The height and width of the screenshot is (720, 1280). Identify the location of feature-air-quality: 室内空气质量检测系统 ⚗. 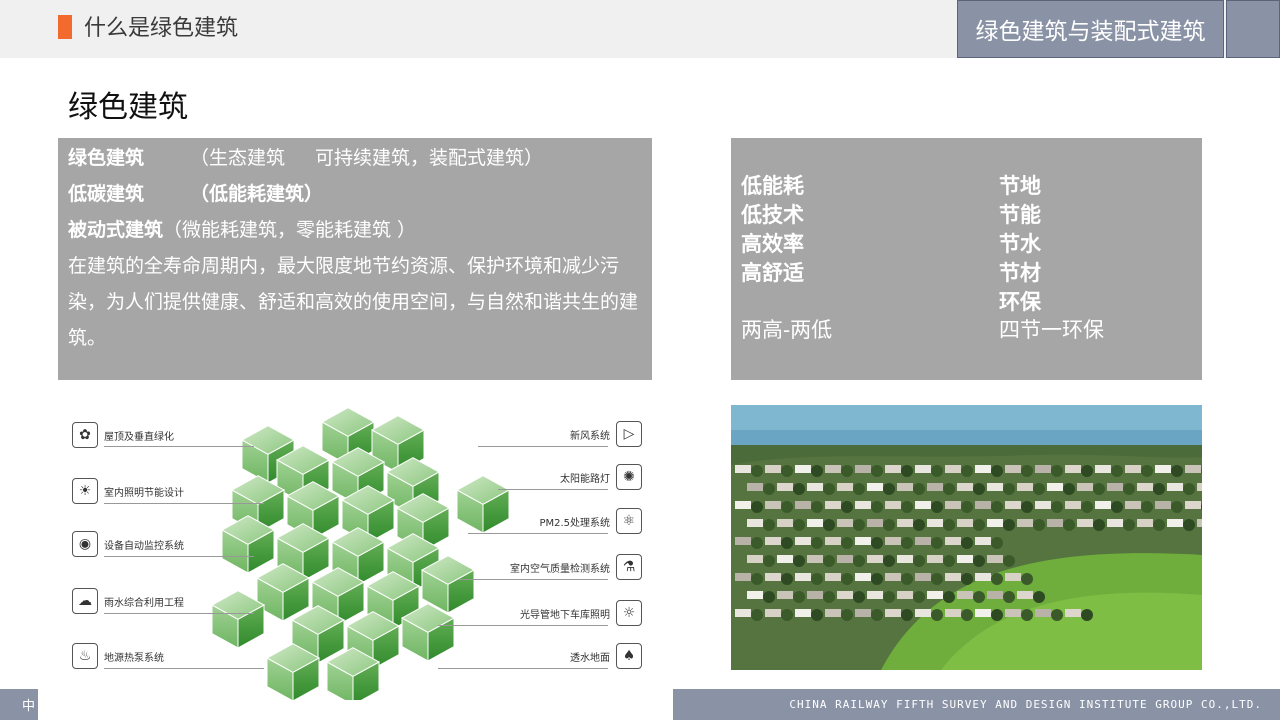
(576, 567).